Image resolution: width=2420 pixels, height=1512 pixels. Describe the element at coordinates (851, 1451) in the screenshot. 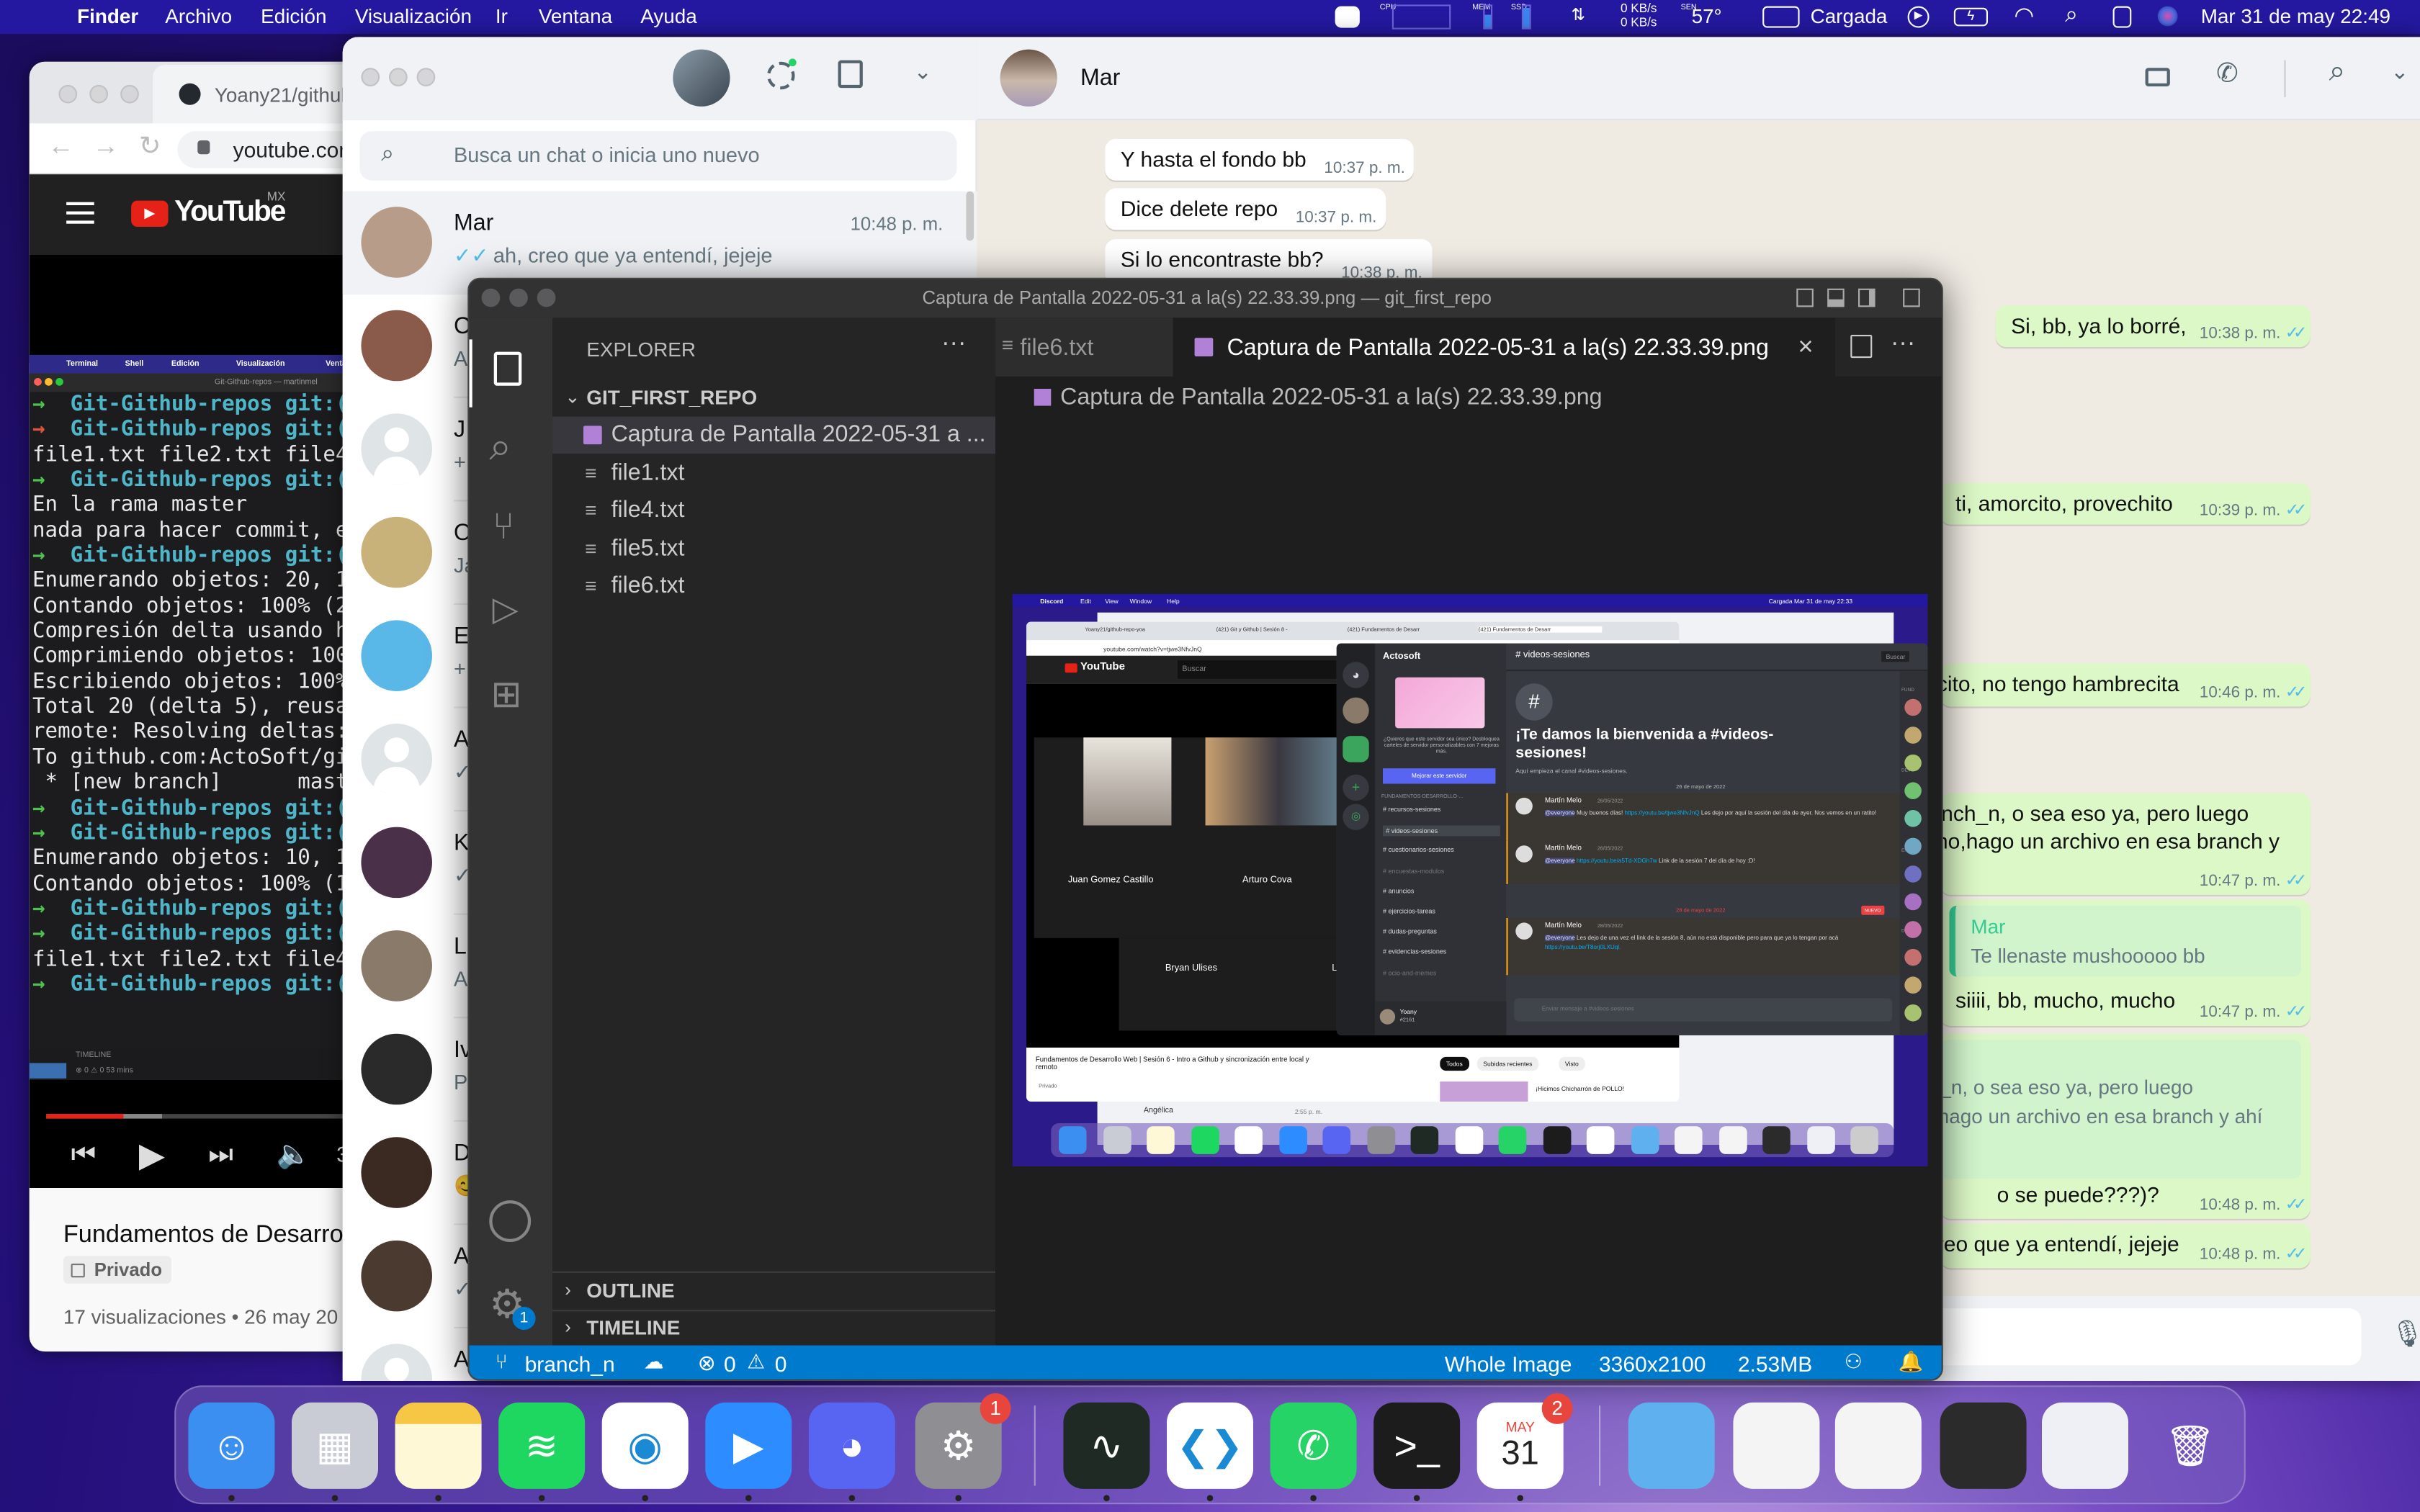

I see `dock-discord-icon: ◕` at that location.